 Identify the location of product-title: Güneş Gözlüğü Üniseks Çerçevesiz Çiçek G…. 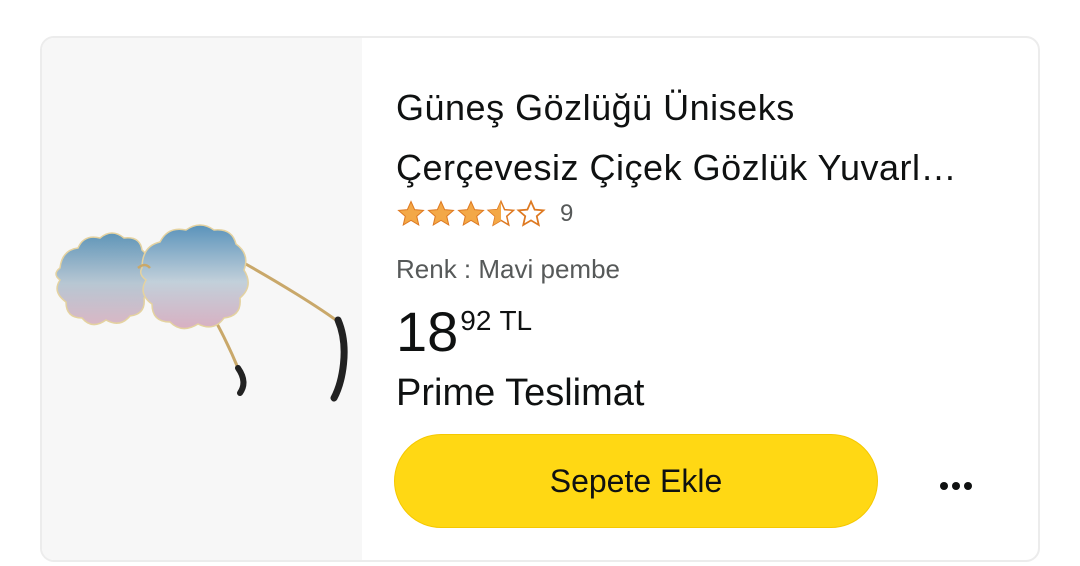
(706, 138).